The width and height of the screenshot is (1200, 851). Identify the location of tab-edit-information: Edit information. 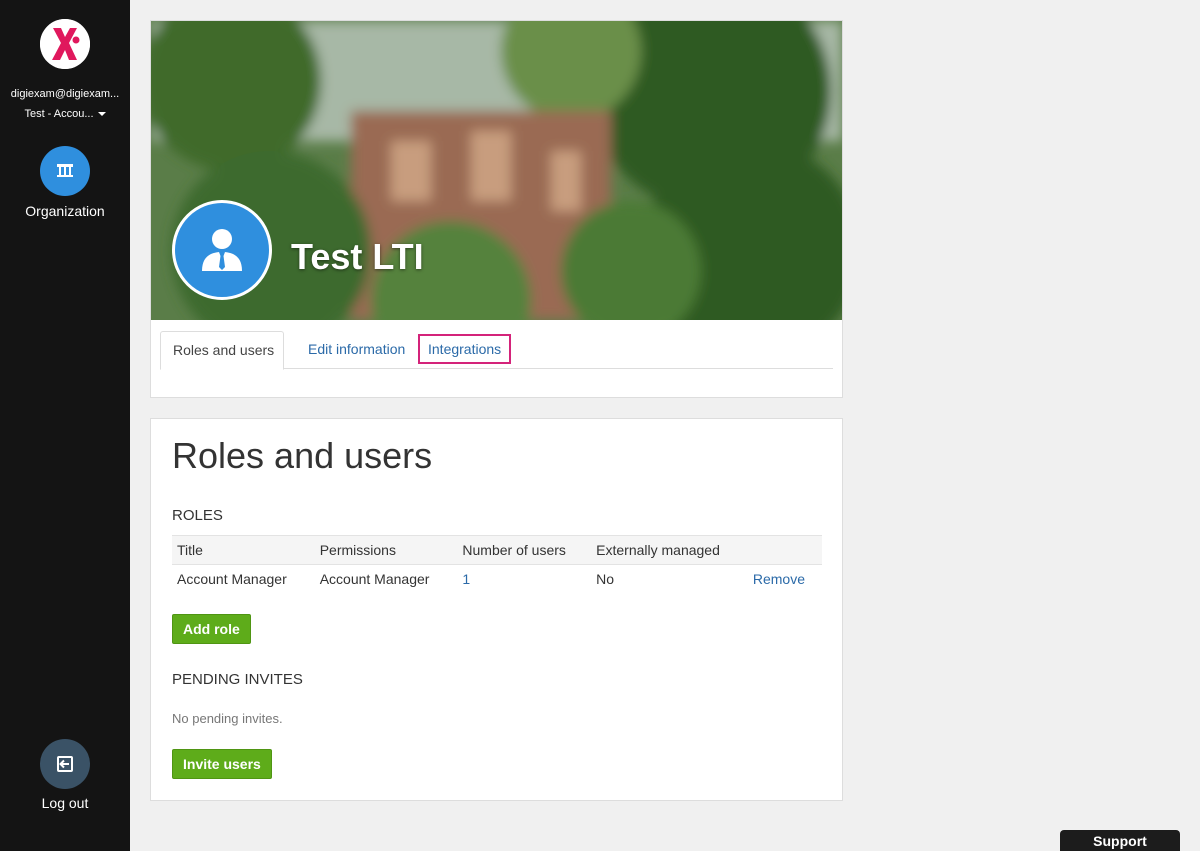
(356, 350).